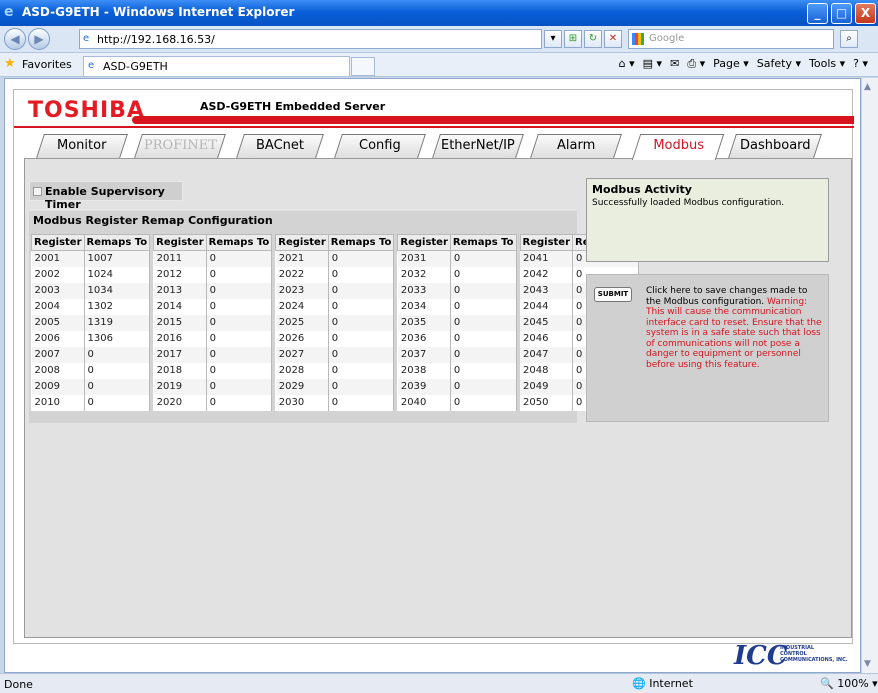 Image resolution: width=878 pixels, height=693 pixels. What do you see at coordinates (117, 258) in the screenshot?
I see `remaps-to-input: 1007` at bounding box center [117, 258].